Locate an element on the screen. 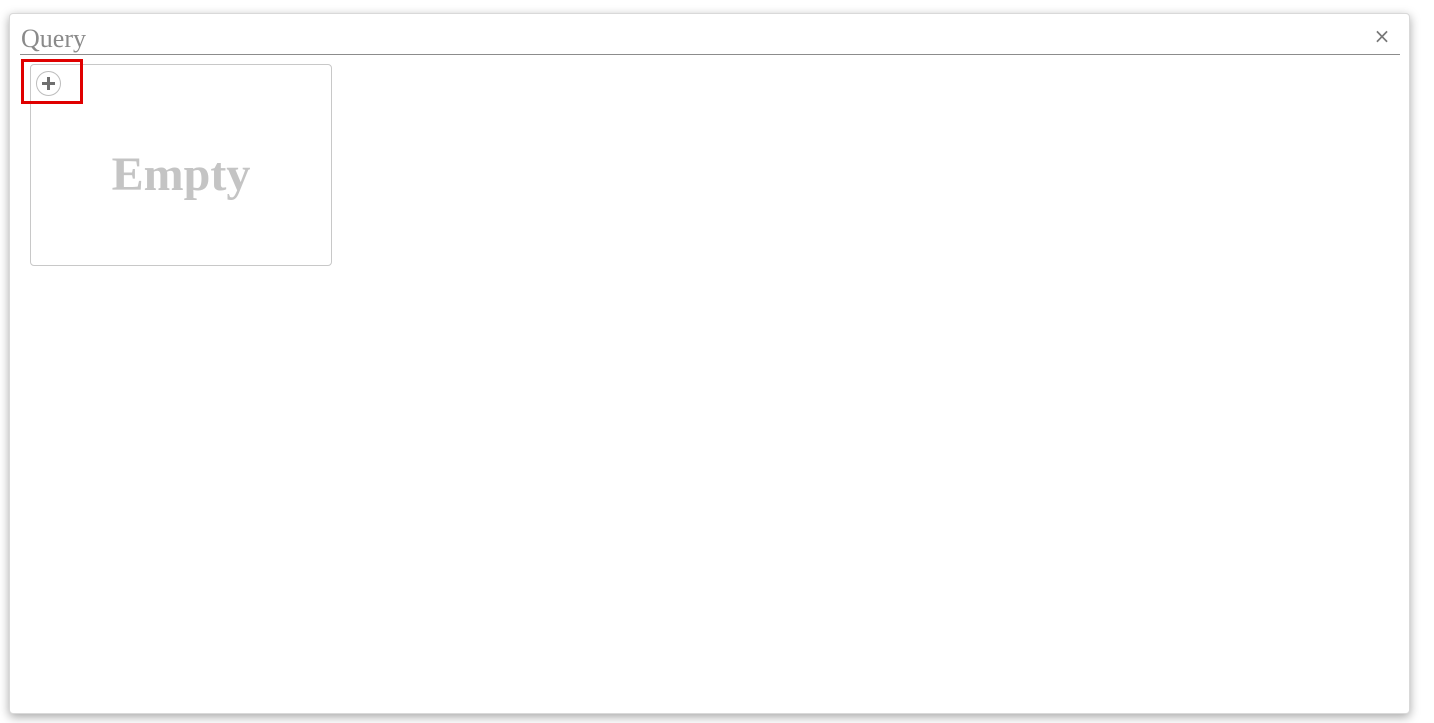 The height and width of the screenshot is (723, 1434). dialog-header: Query × is located at coordinates (710, 38).